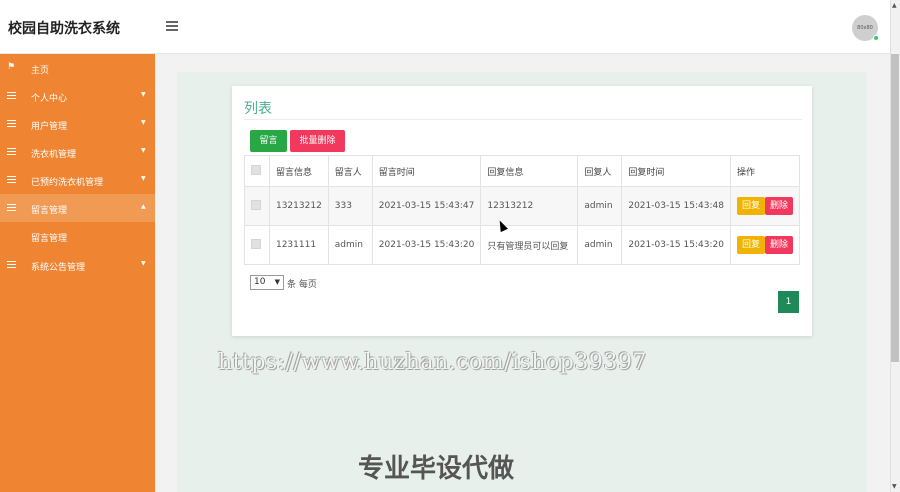 This screenshot has height=492, width=900. I want to click on sidebar-item-reservations: 已预约洗衣机管理 ▼, so click(77, 180).